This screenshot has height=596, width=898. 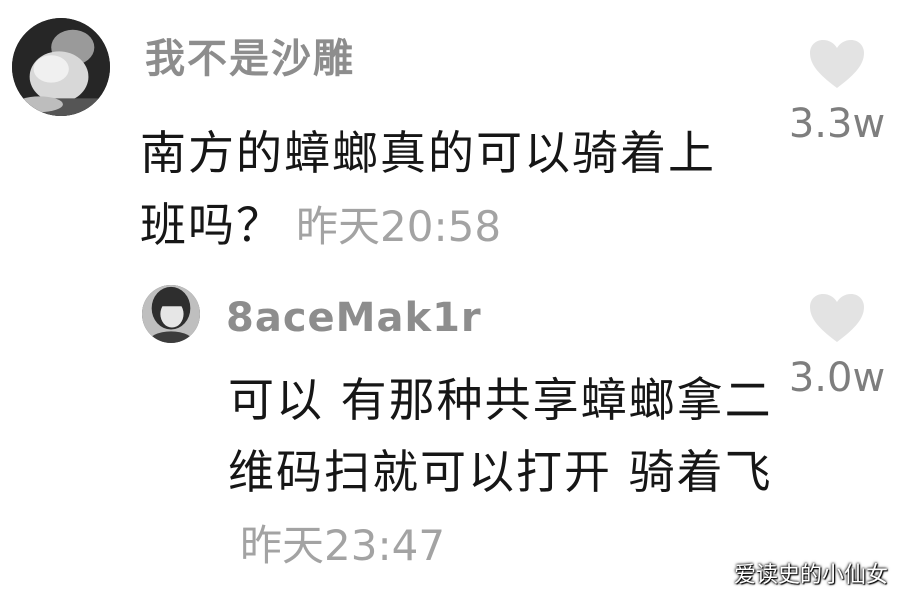 I want to click on reply-username: 8aceMak1r, so click(x=354, y=318).